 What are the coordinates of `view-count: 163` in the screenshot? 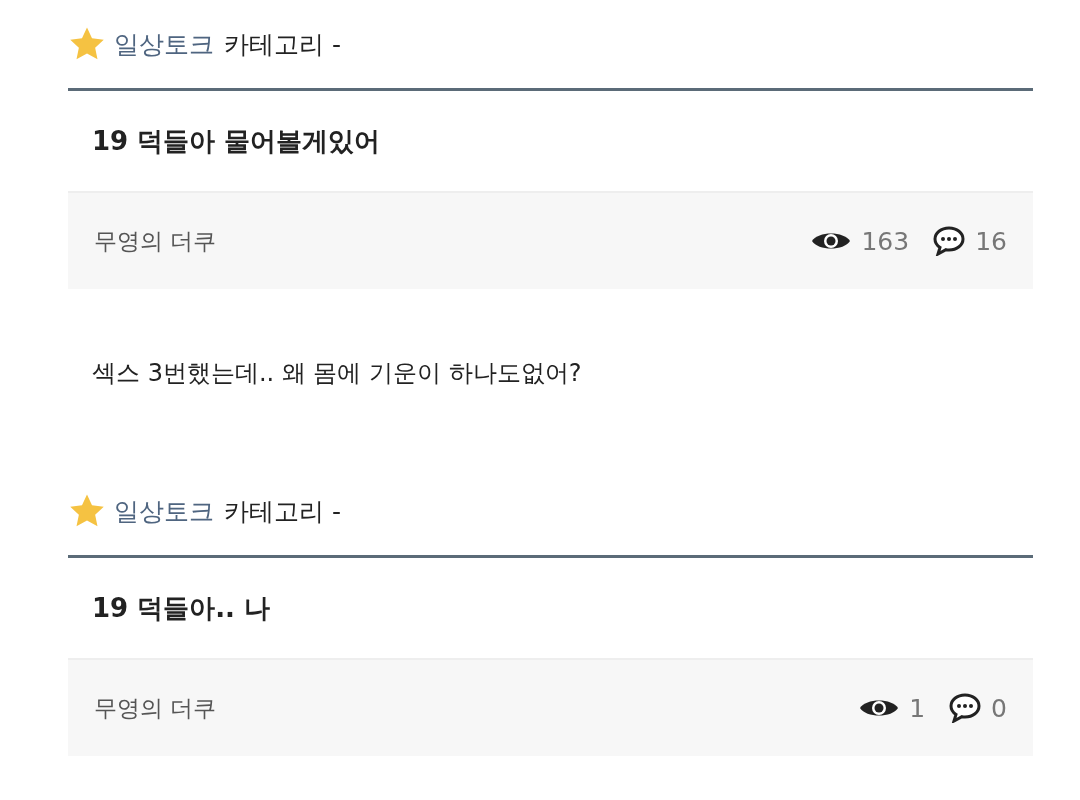 It's located at (885, 241).